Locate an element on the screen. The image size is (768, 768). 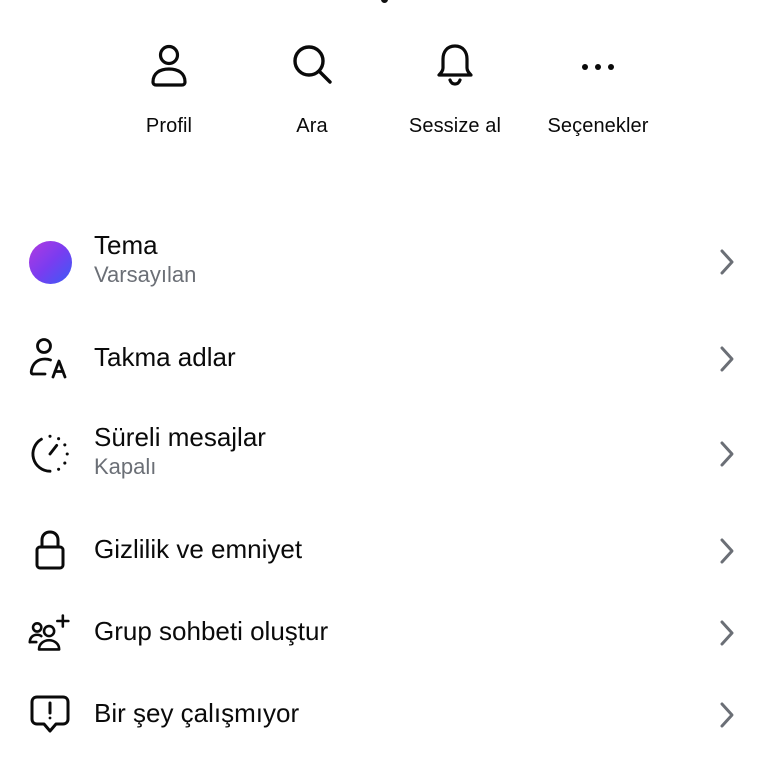
theme-color-swatch is located at coordinates (50, 262).